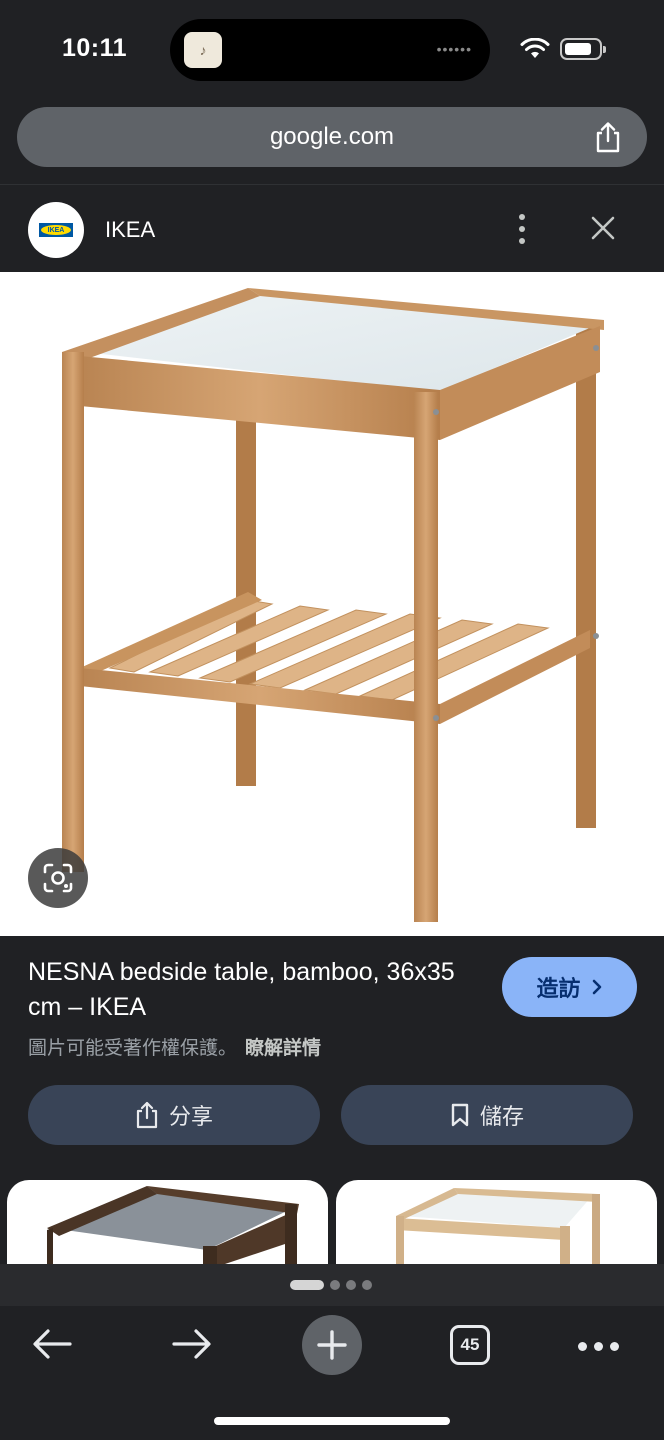 The width and height of the screenshot is (664, 1440). What do you see at coordinates (332, 1421) in the screenshot?
I see `home-indicator` at bounding box center [332, 1421].